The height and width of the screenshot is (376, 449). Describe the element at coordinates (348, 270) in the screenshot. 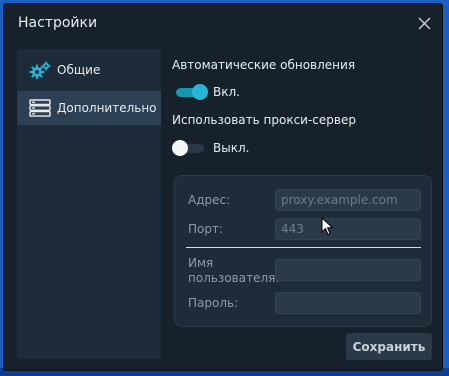

I see `username-input` at that location.